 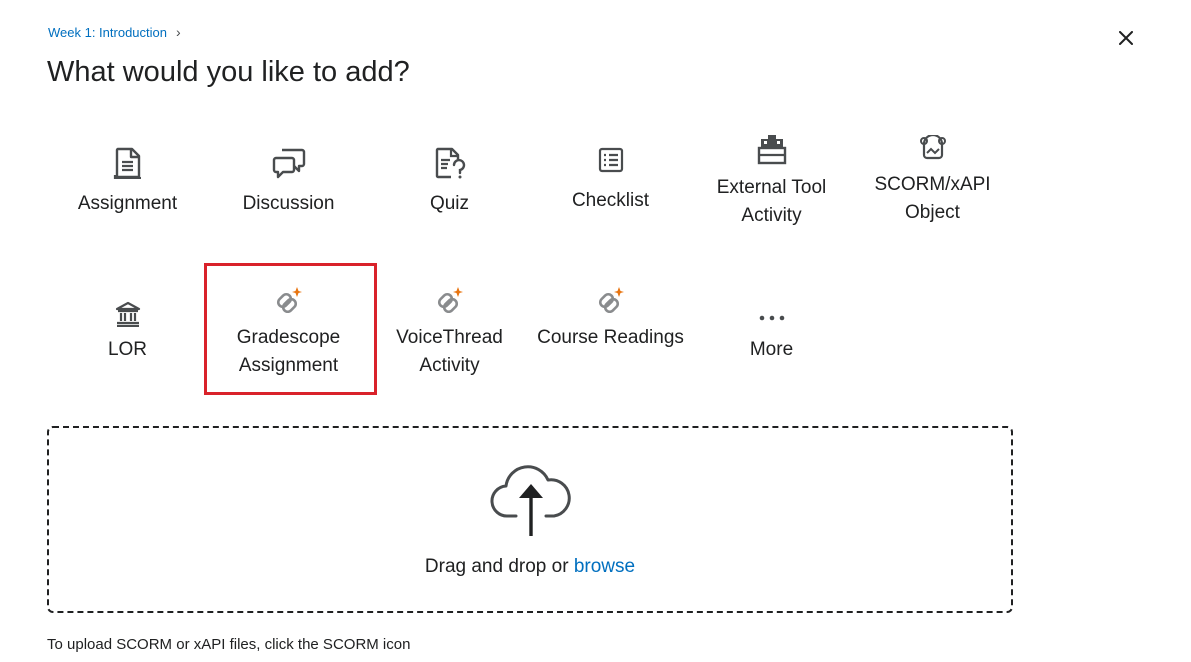 What do you see at coordinates (610, 337) in the screenshot?
I see `tile-label: Course Readings` at bounding box center [610, 337].